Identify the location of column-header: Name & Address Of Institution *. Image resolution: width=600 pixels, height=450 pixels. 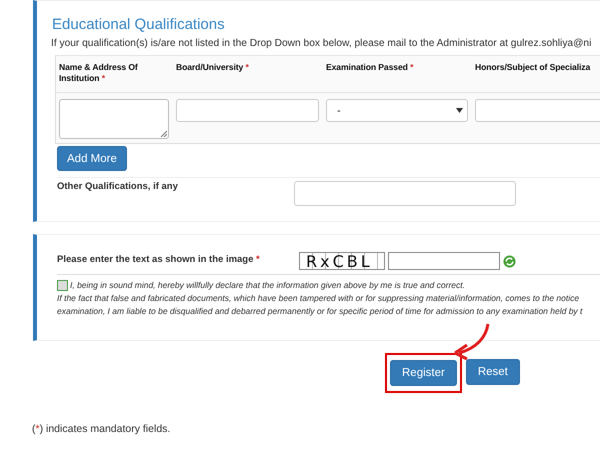
(99, 73).